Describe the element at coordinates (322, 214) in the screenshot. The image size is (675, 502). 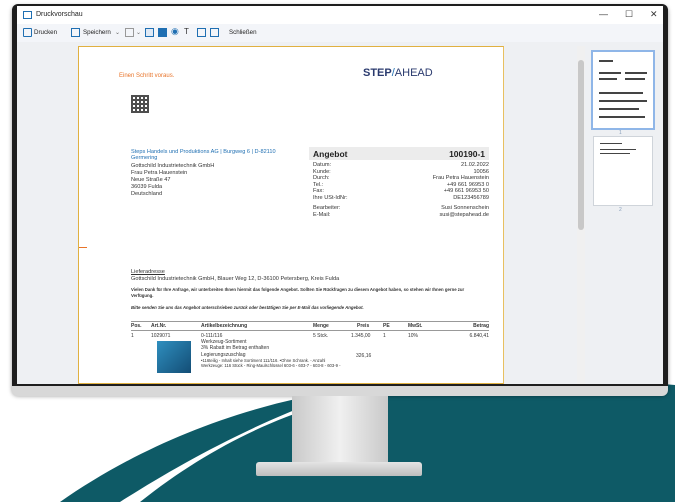
I see `contact-label: E-Mail:` at that location.